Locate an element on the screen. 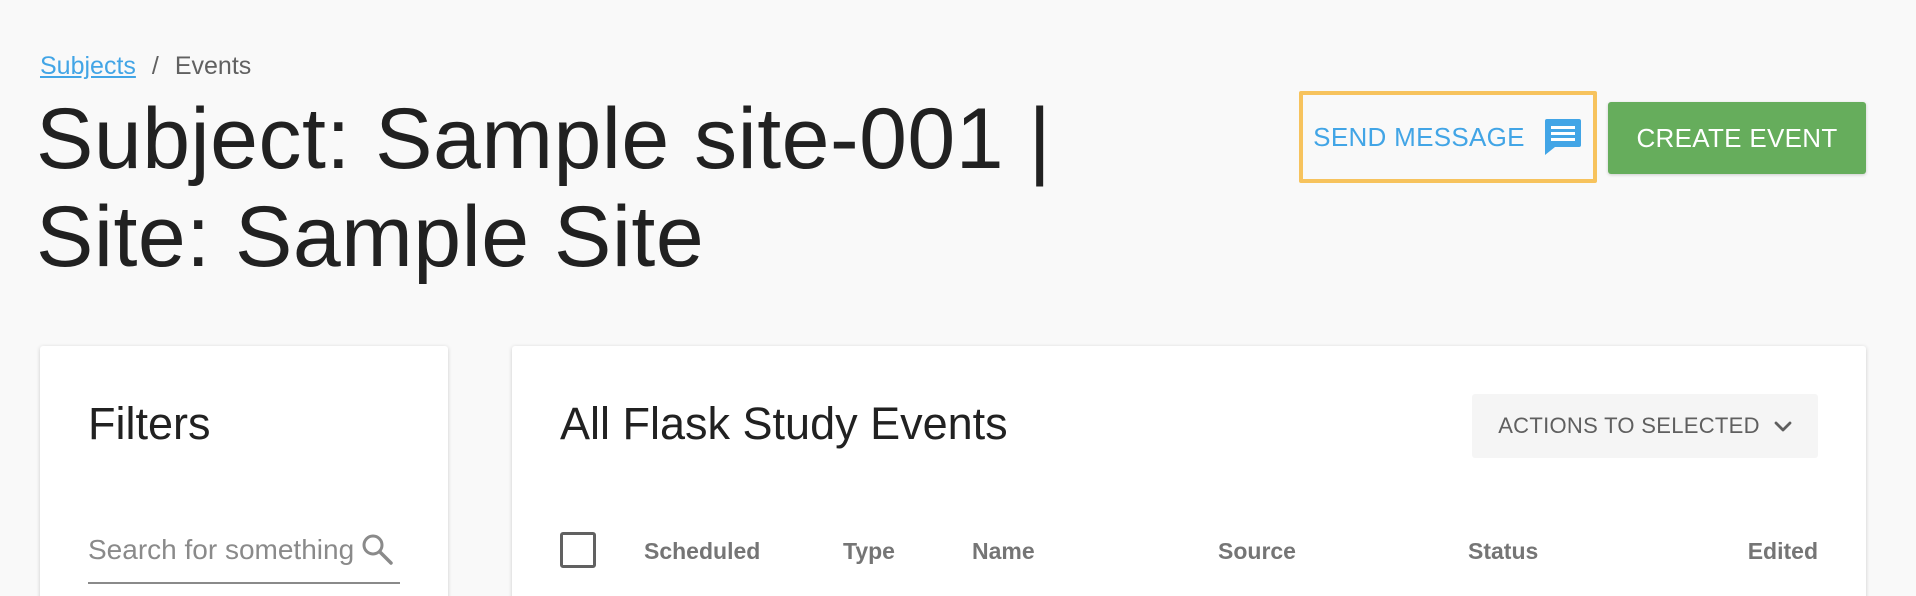  search-input is located at coordinates (238, 550).